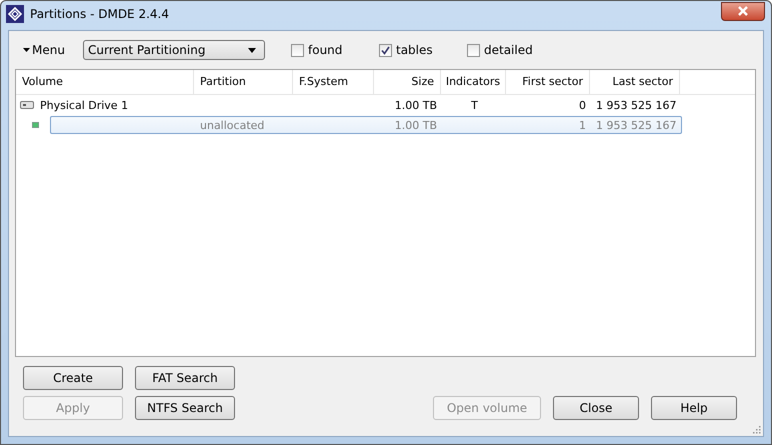  What do you see at coordinates (105, 82) in the screenshot?
I see `column-header: Volume` at bounding box center [105, 82].